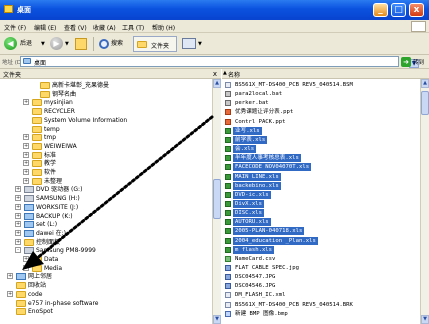  What do you see at coordinates (55, 250) in the screenshot?
I see `tree-item: - Samsung PM8-9999` at bounding box center [55, 250].